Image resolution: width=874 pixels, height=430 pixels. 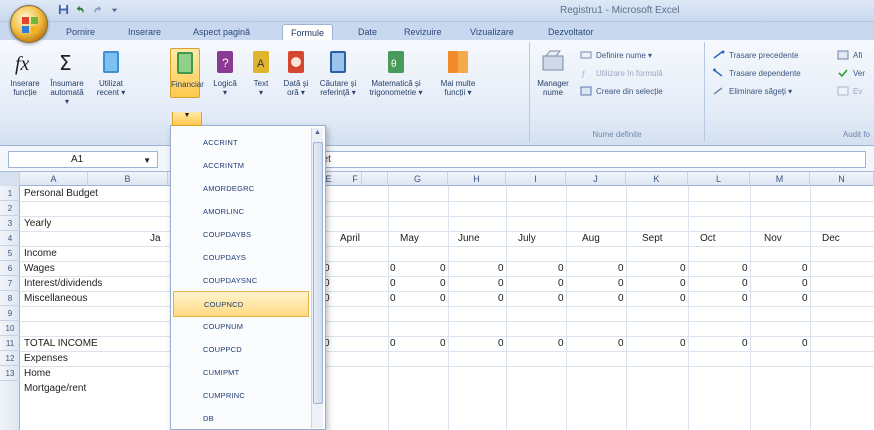 What do you see at coordinates (527, 238) in the screenshot?
I see `cell-month: July` at bounding box center [527, 238].